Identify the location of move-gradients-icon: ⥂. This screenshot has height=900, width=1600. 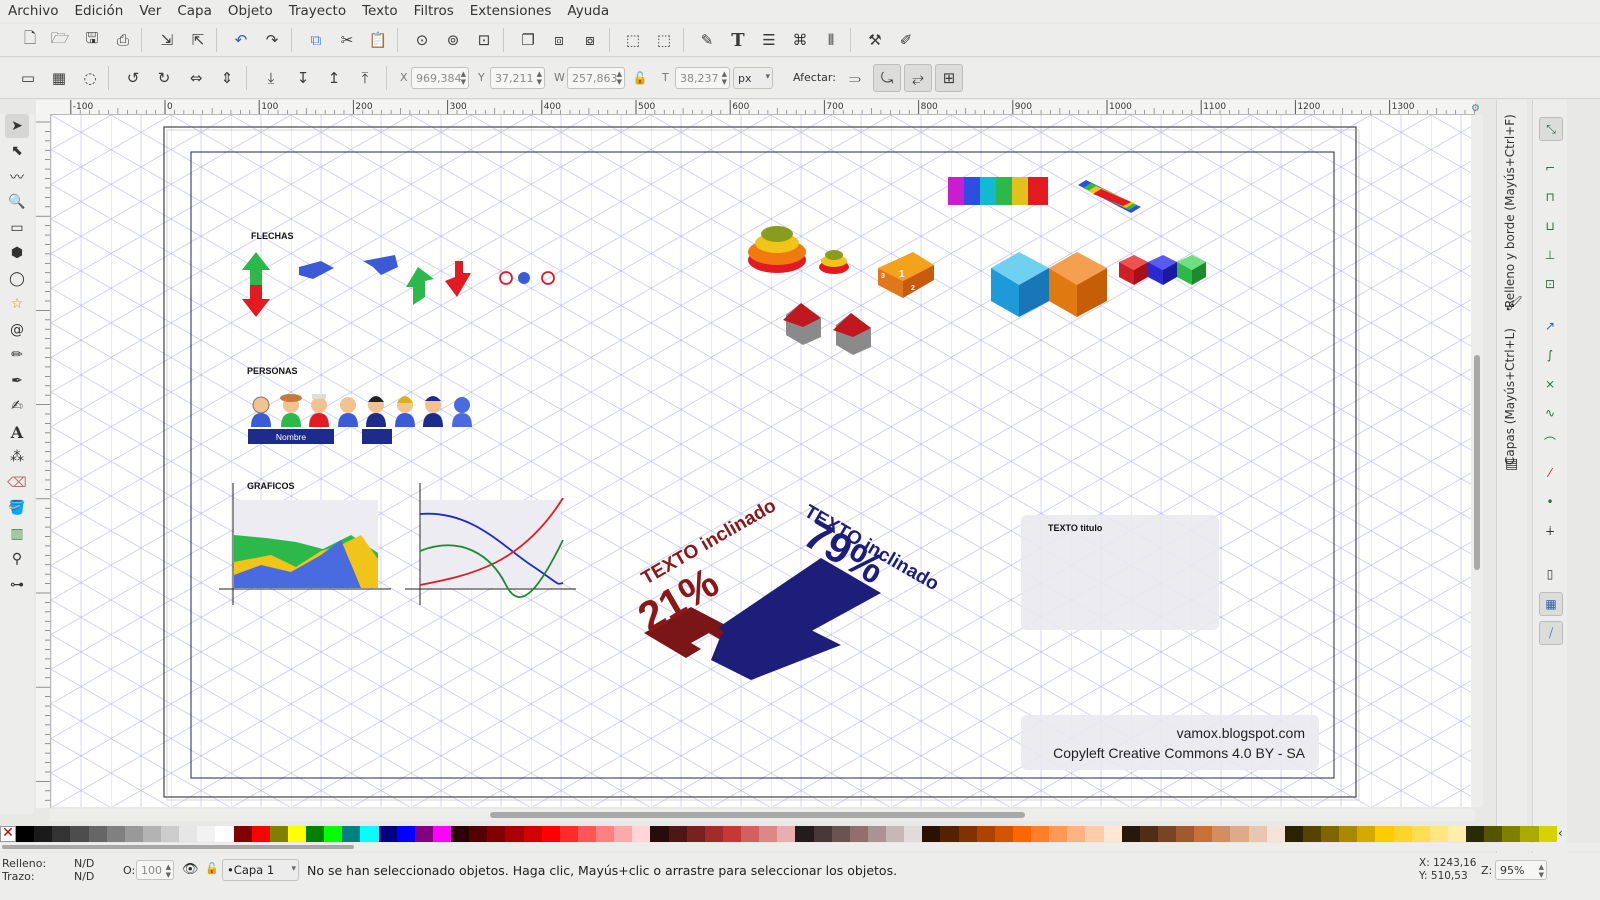
(918, 78).